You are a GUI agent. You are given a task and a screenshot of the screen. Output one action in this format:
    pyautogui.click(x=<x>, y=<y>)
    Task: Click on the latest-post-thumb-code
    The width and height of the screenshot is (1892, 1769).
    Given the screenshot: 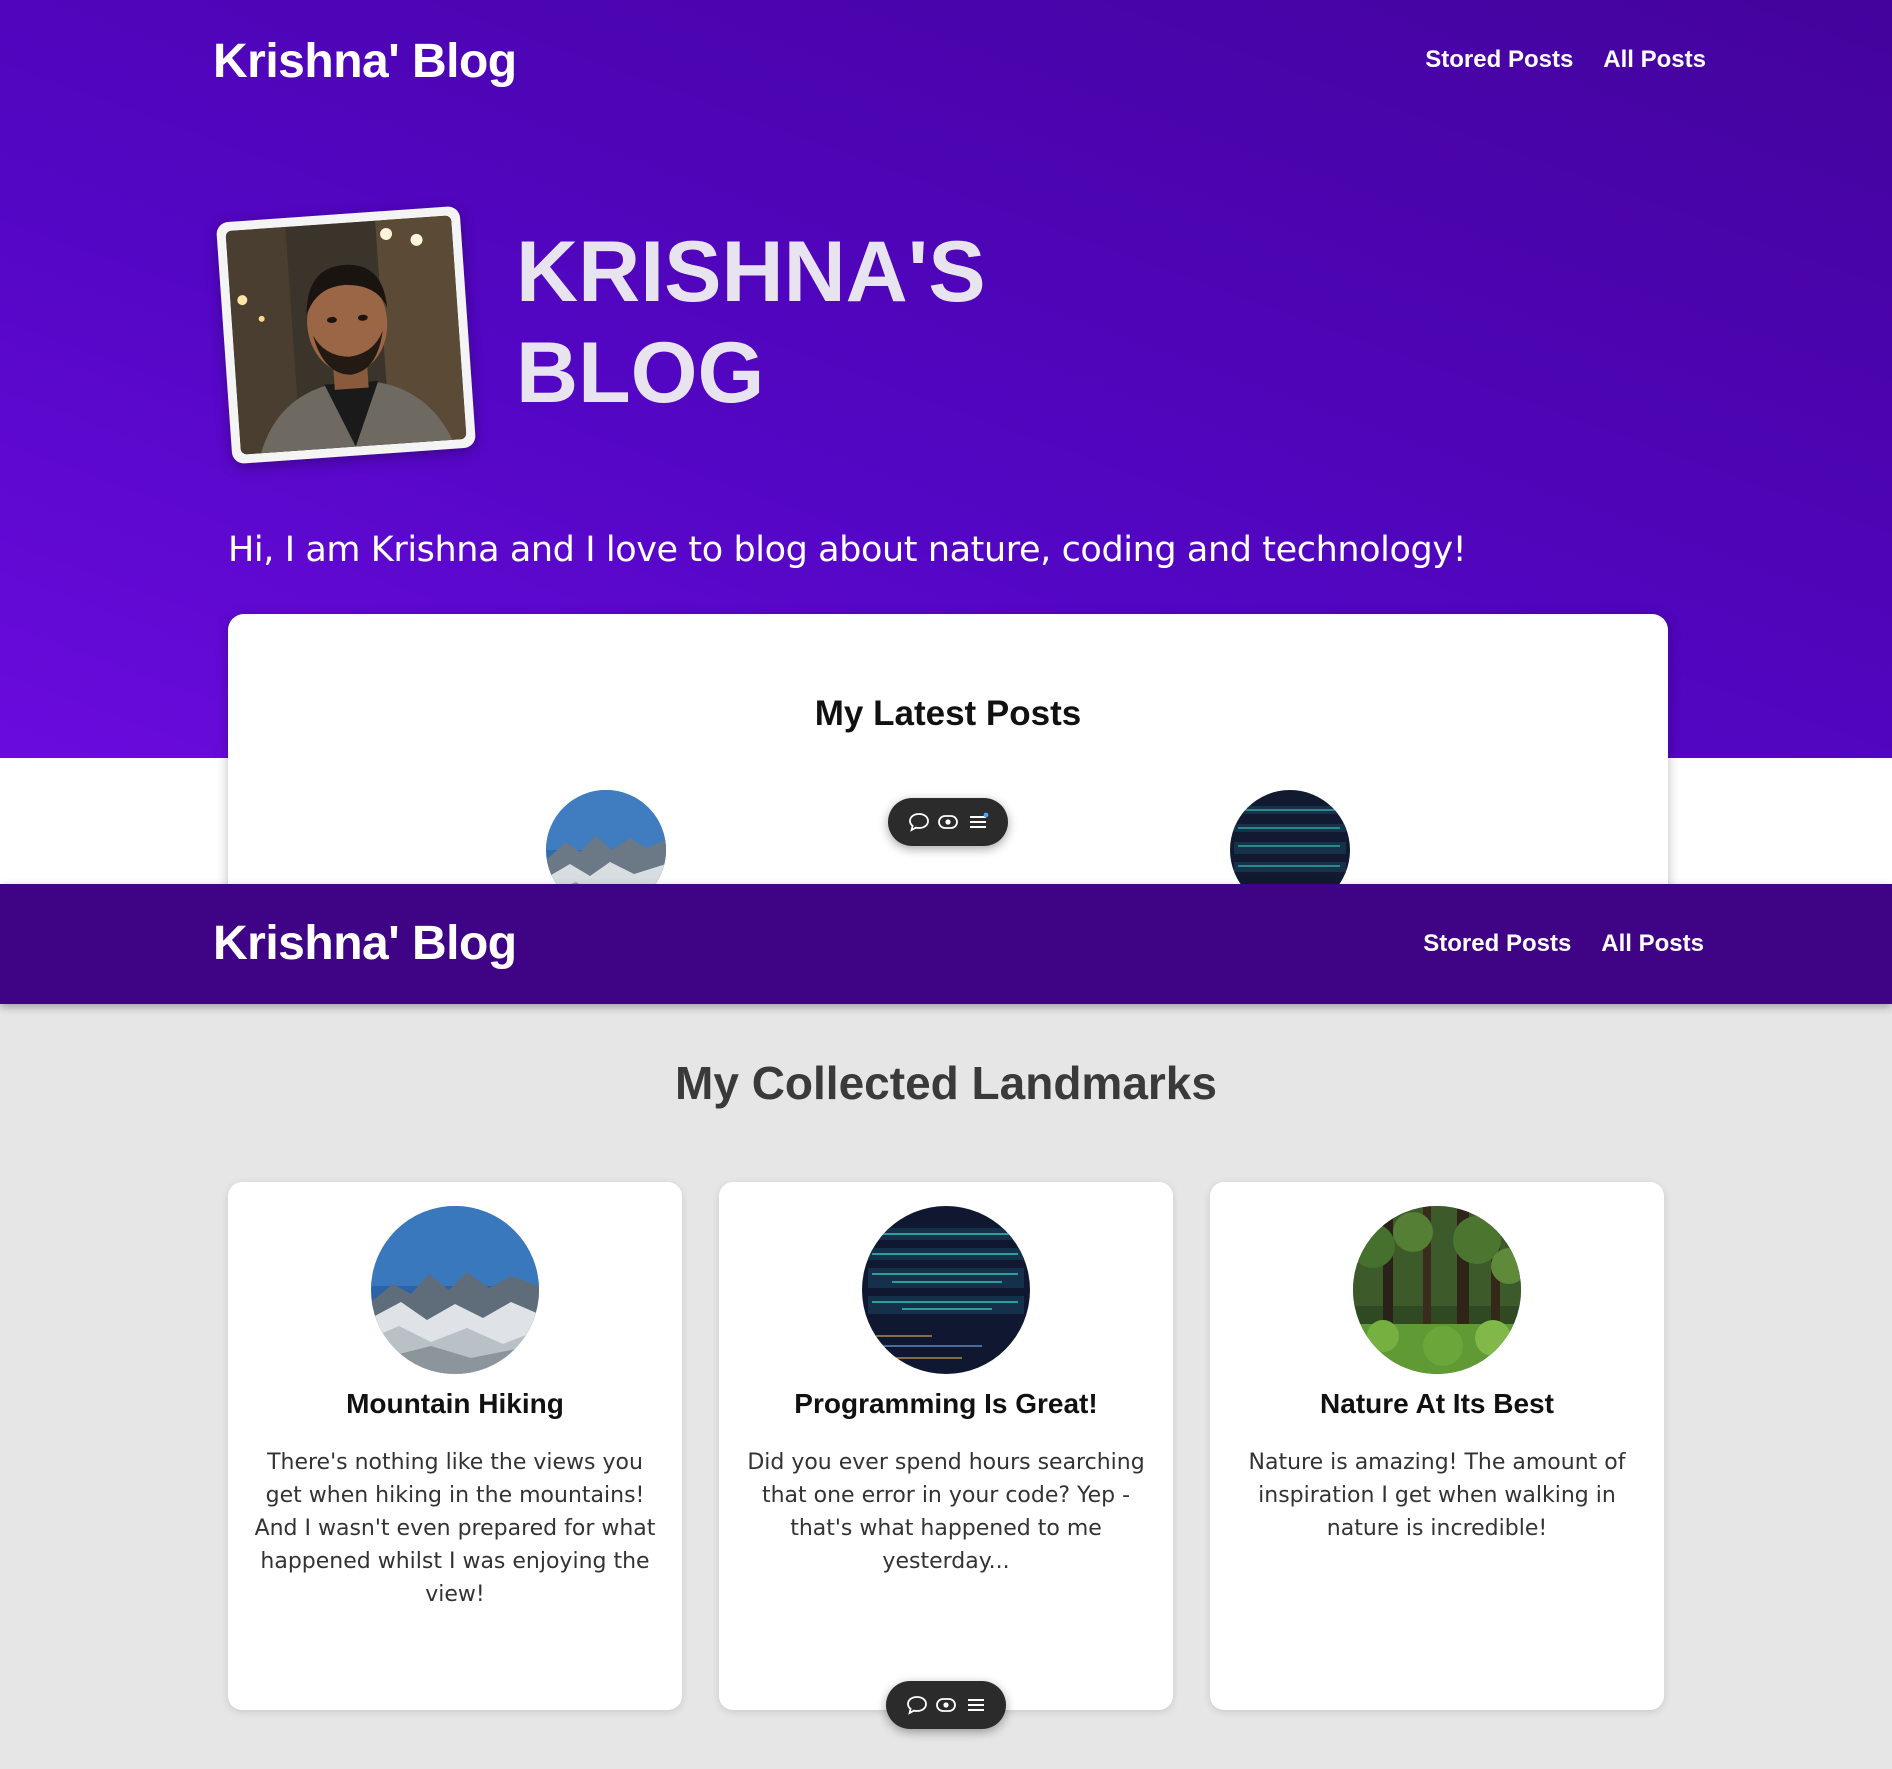 What is the action you would take?
    pyautogui.click(x=1290, y=837)
    